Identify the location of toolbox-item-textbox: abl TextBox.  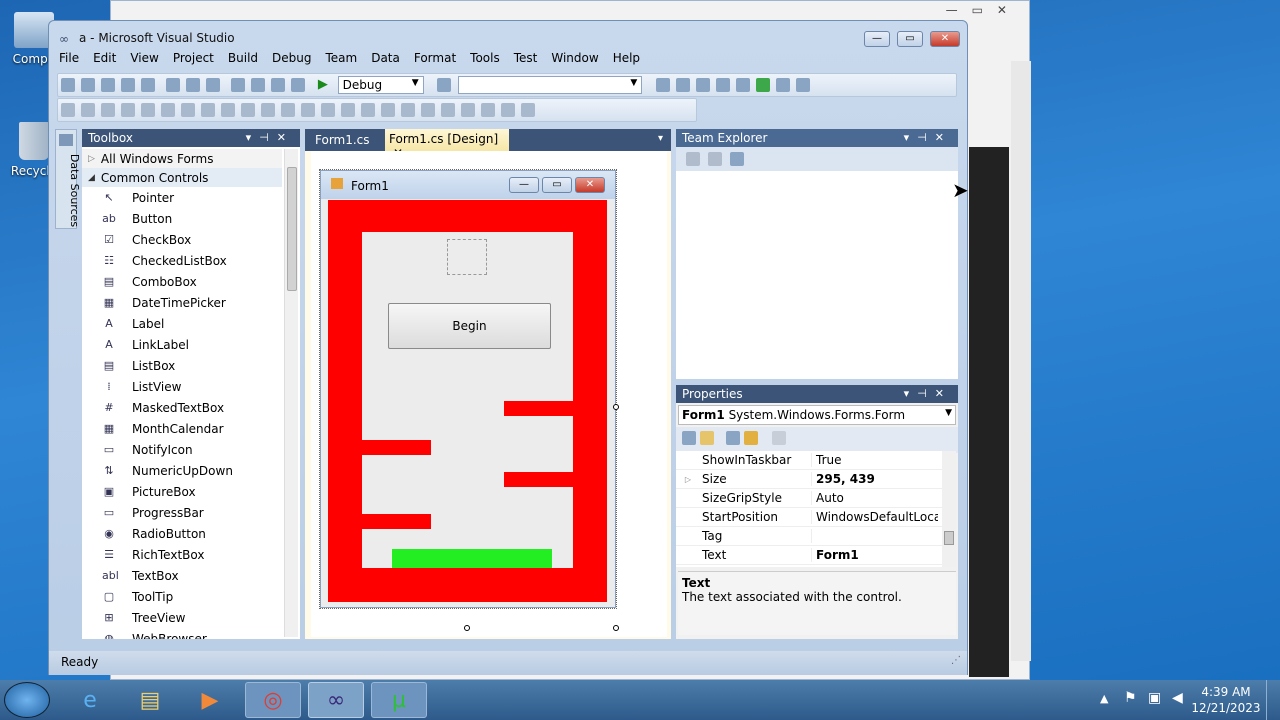
(182, 575).